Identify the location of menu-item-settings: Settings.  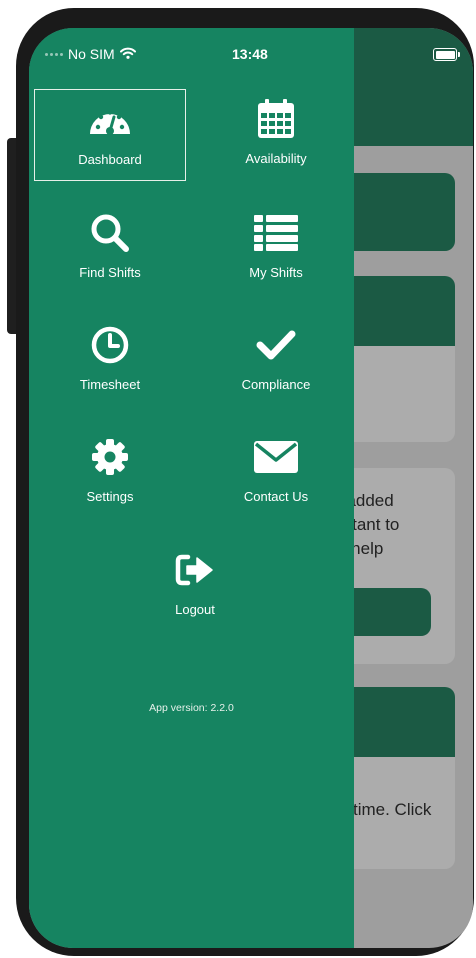
(110, 473).